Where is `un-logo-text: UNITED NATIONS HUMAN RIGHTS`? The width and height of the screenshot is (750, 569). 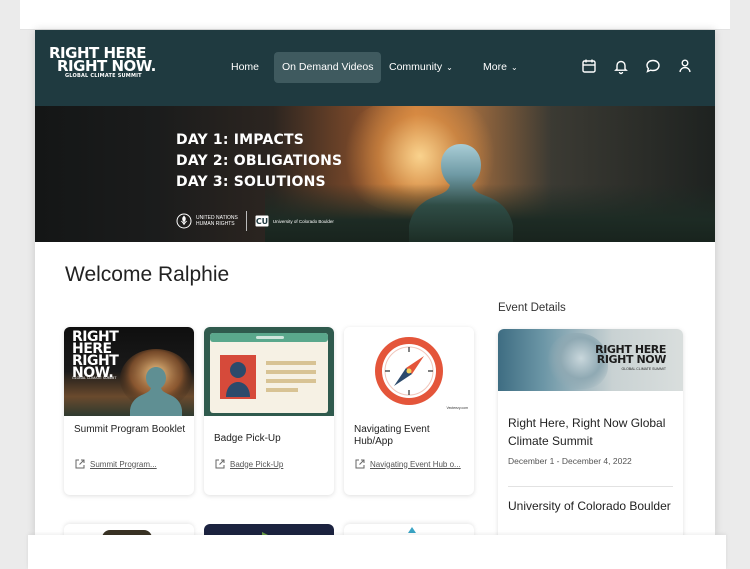 un-logo-text: UNITED NATIONS HUMAN RIGHTS is located at coordinates (217, 221).